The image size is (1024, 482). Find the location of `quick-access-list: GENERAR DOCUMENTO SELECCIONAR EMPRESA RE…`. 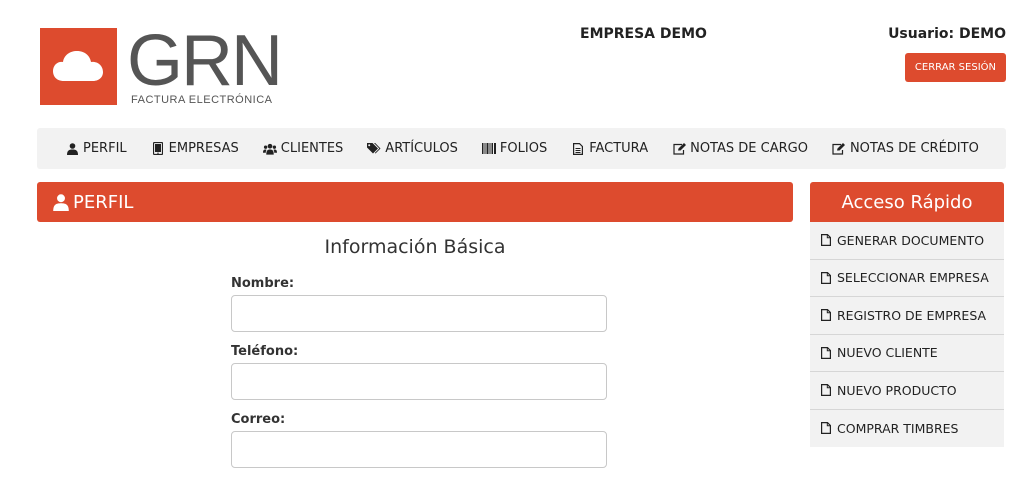

quick-access-list: GENERAR DOCUMENTO SELECCIONAR EMPRESA RE… is located at coordinates (907, 334).